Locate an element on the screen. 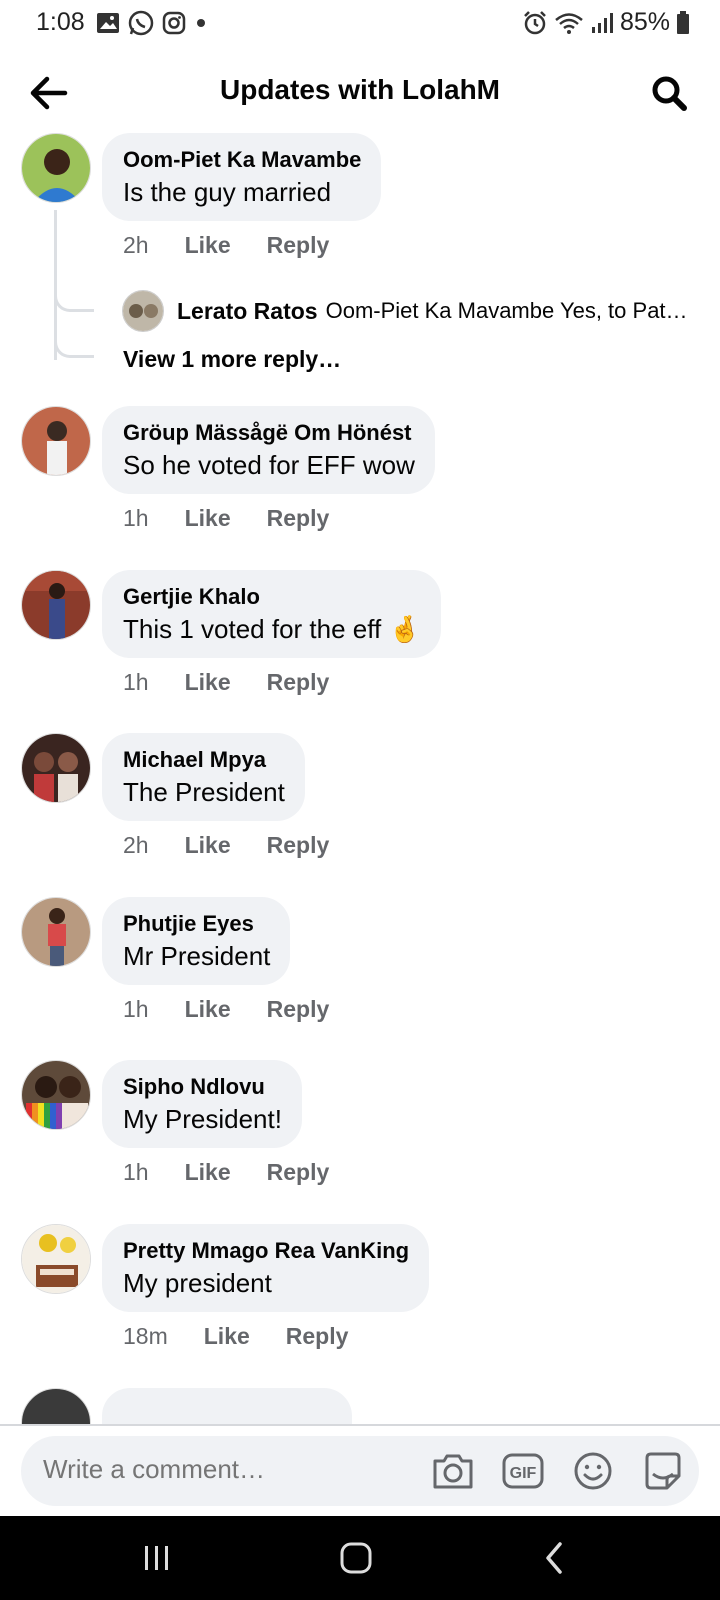 This screenshot has width=720, height=1600. status-time: 1:08 is located at coordinates (60, 22).